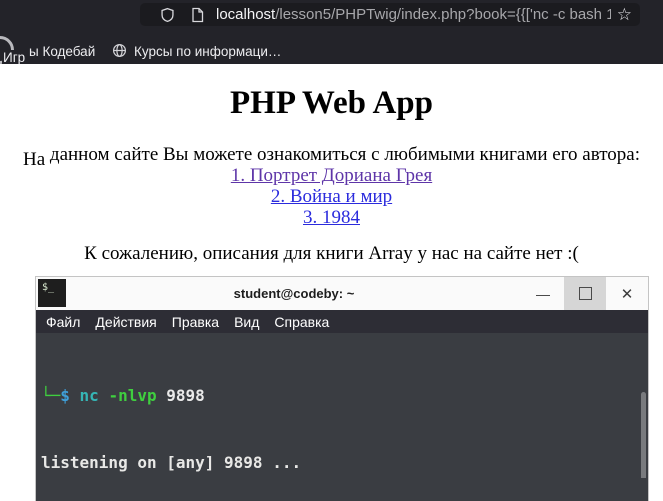 The width and height of the screenshot is (663, 501). Describe the element at coordinates (331, 103) in the screenshot. I see `page-title: PHP Web App` at that location.